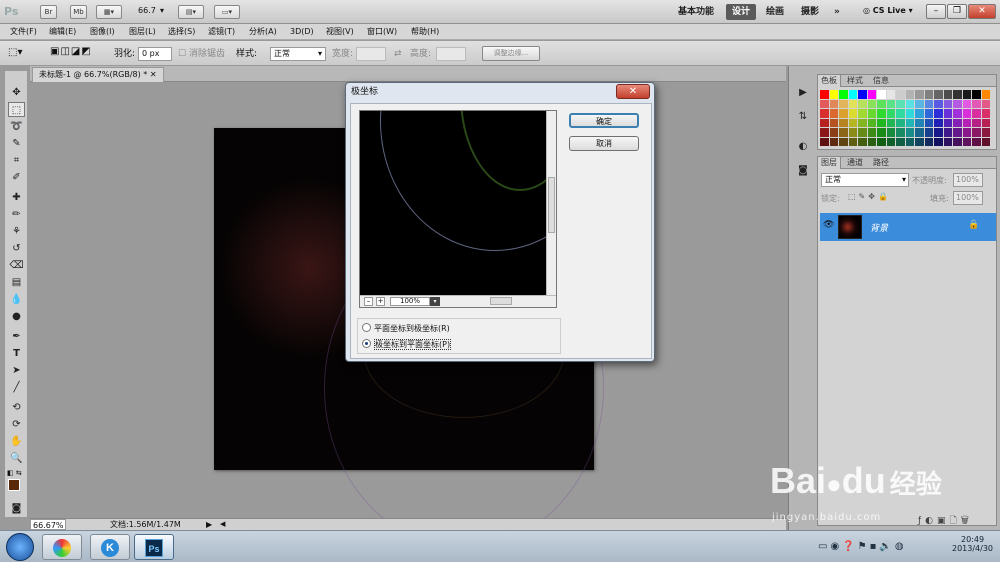 This screenshot has width=1000, height=562. I want to click on swap-icon: ⇄, so click(398, 54).